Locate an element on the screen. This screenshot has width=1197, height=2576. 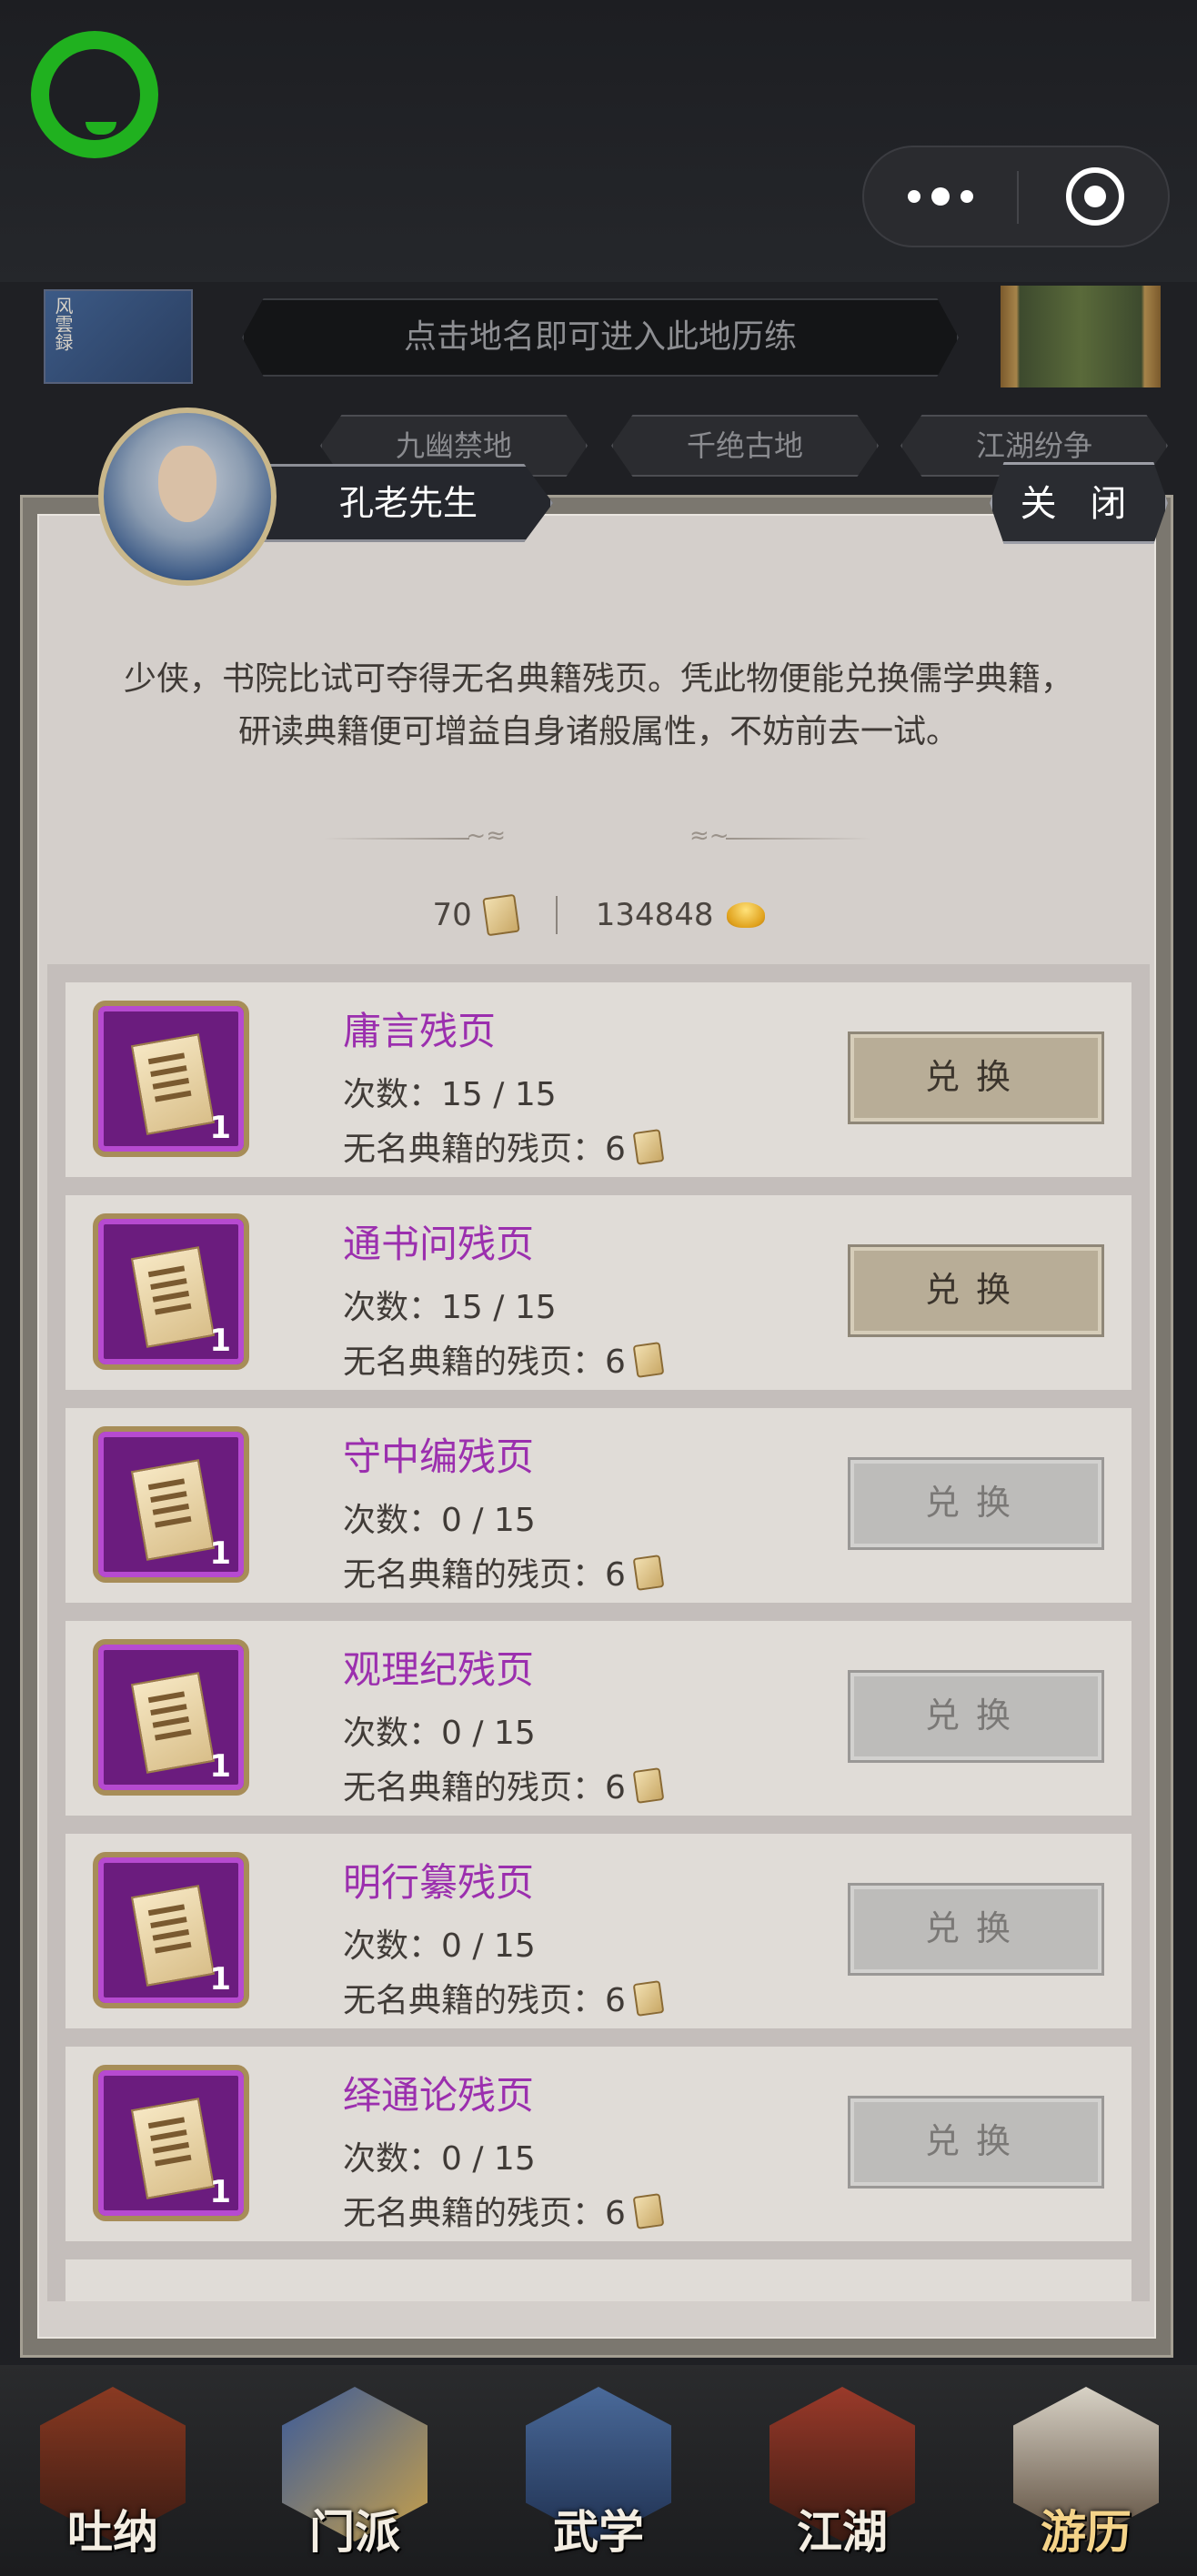
bottom-nav: 吐纳 门派 武学 江湖 游历 is located at coordinates (598, 2470).